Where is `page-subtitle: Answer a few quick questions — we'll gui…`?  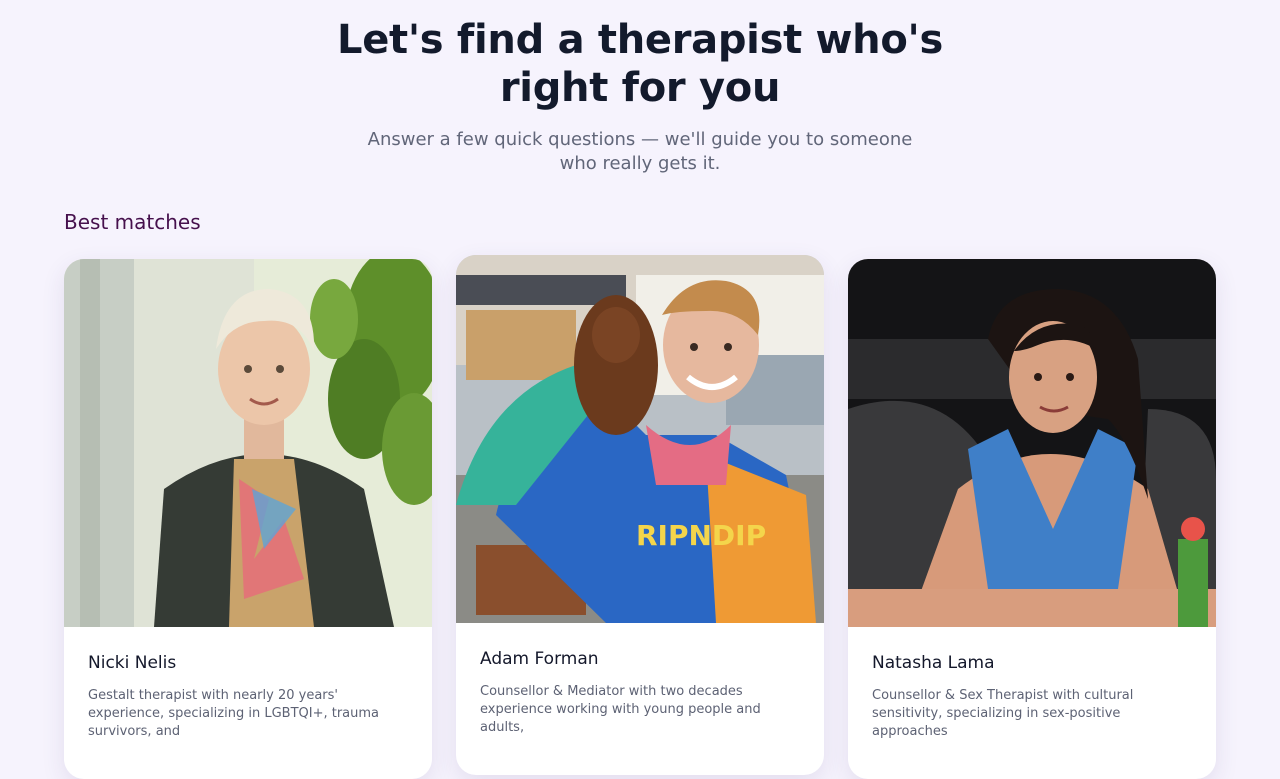 page-subtitle: Answer a few quick questions — we'll gui… is located at coordinates (640, 151).